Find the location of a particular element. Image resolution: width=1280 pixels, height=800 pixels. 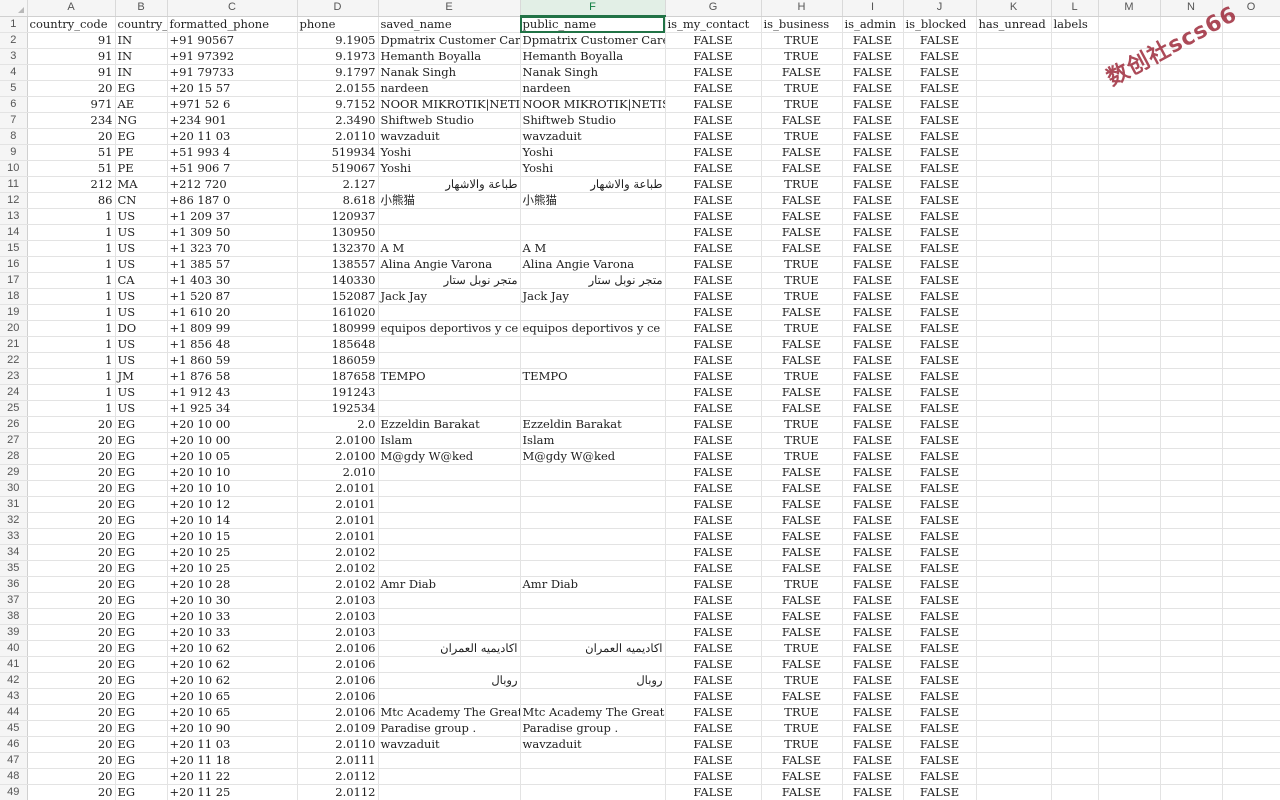

cell-phone: 2.0109 is located at coordinates (338, 728).